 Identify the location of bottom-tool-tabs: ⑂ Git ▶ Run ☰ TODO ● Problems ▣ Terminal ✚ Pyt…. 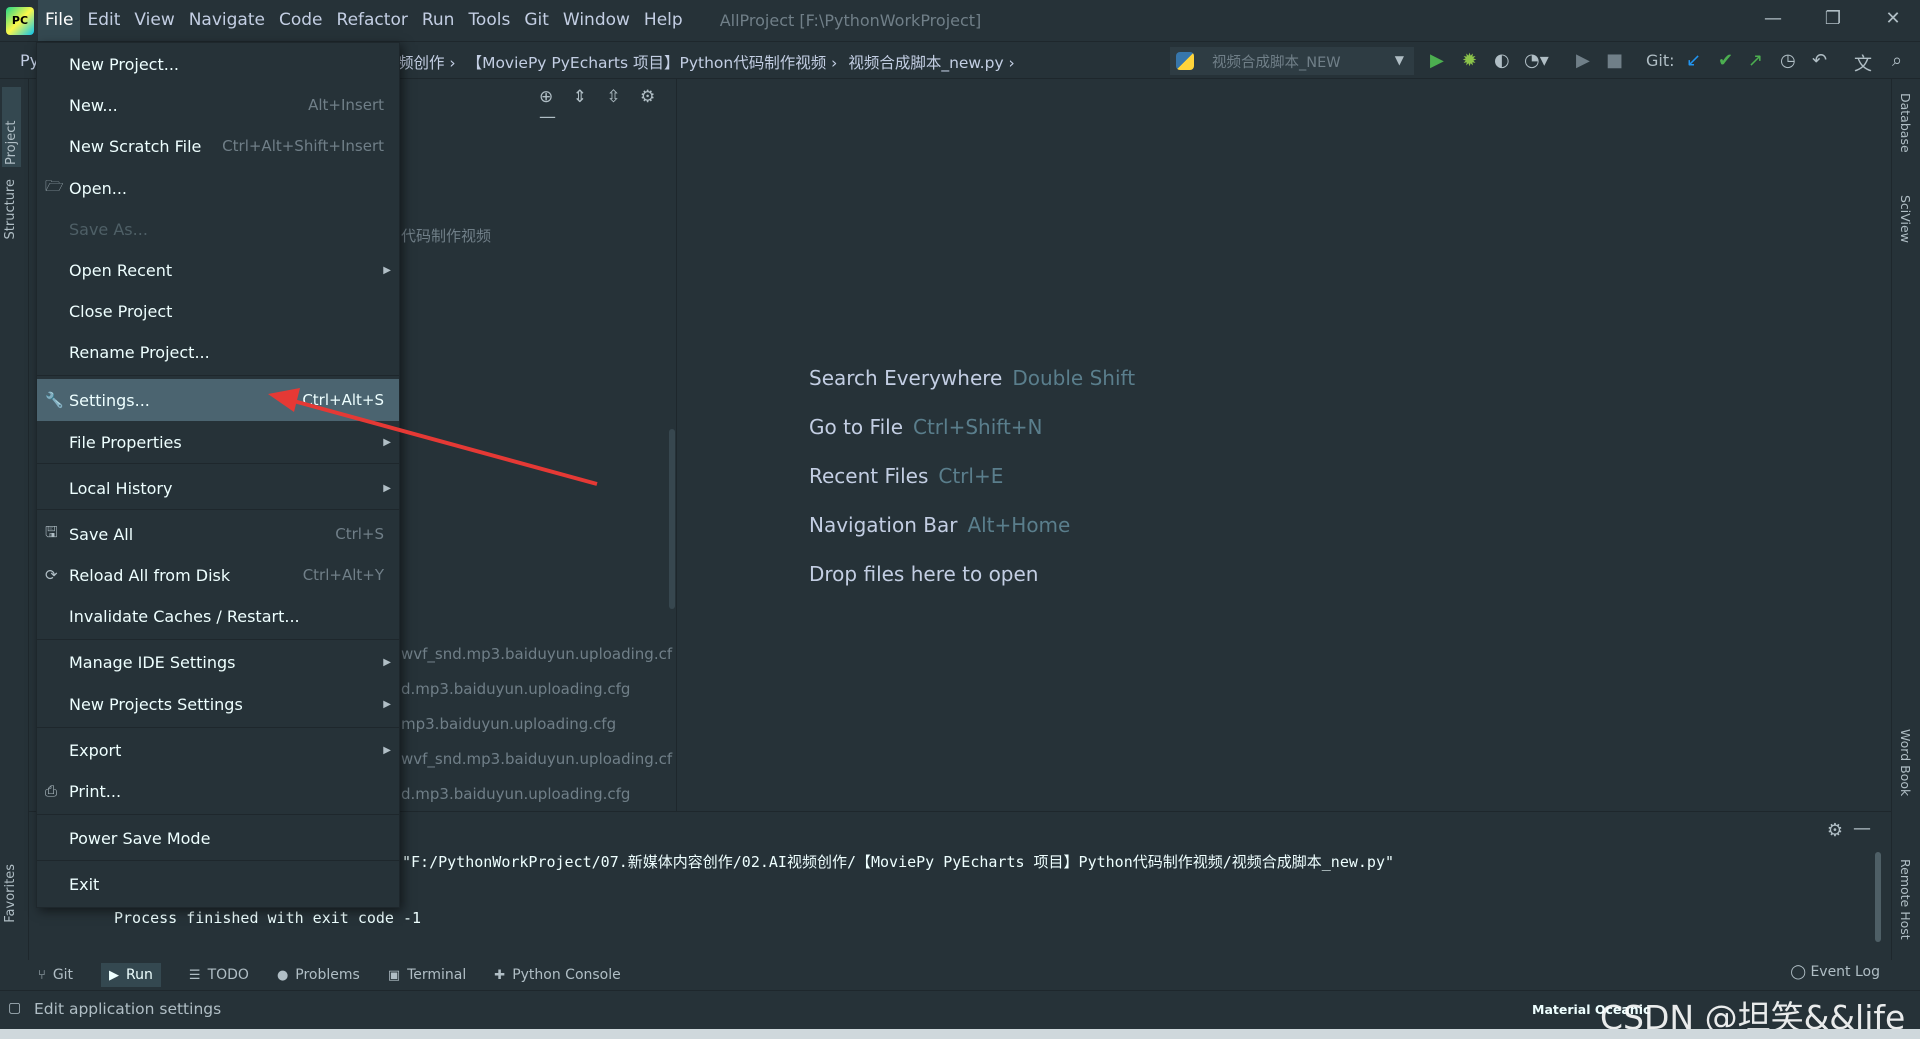
(960, 975).